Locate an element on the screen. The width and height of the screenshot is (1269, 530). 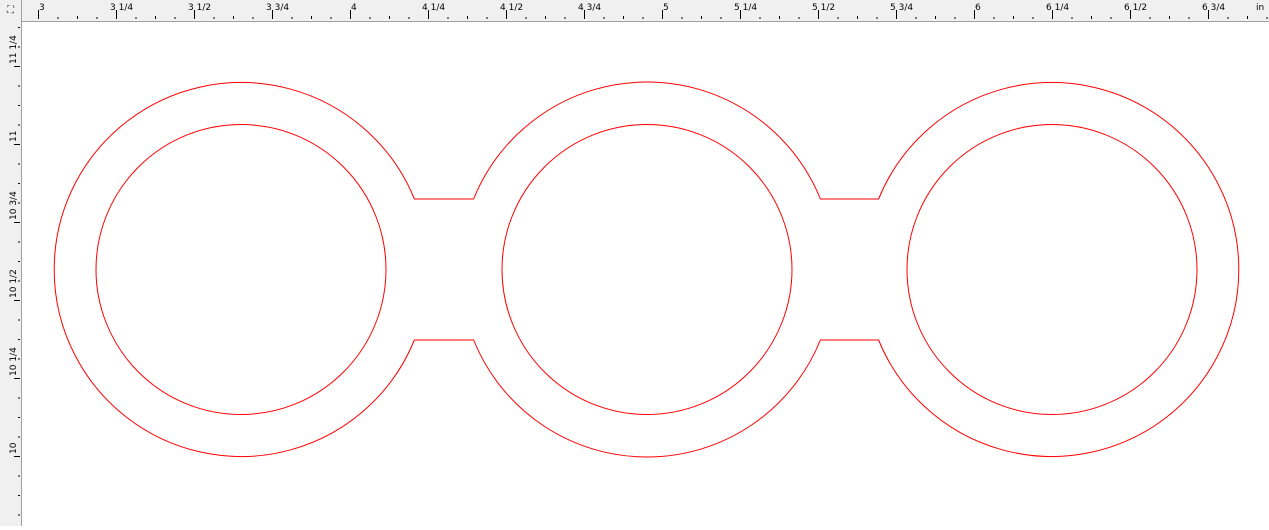
ruler-origin-icon: ⛶ is located at coordinates (10, 10).